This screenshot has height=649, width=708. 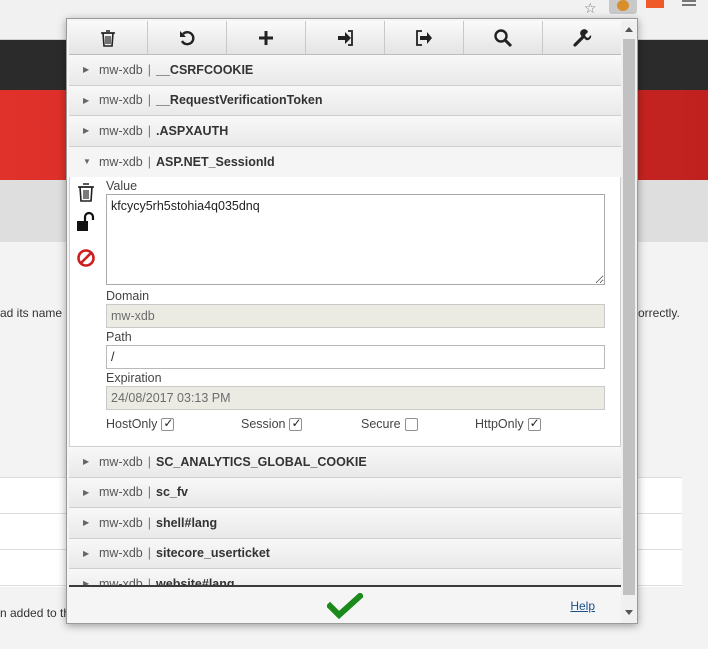 What do you see at coordinates (345, 523) in the screenshot?
I see `cookie-row: ▶ mw-xdb | shell#lang` at bounding box center [345, 523].